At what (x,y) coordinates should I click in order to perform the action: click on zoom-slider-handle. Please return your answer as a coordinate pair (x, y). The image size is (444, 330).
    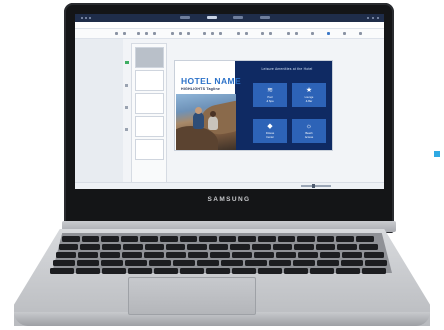
    Looking at the image, I should click on (313, 186).